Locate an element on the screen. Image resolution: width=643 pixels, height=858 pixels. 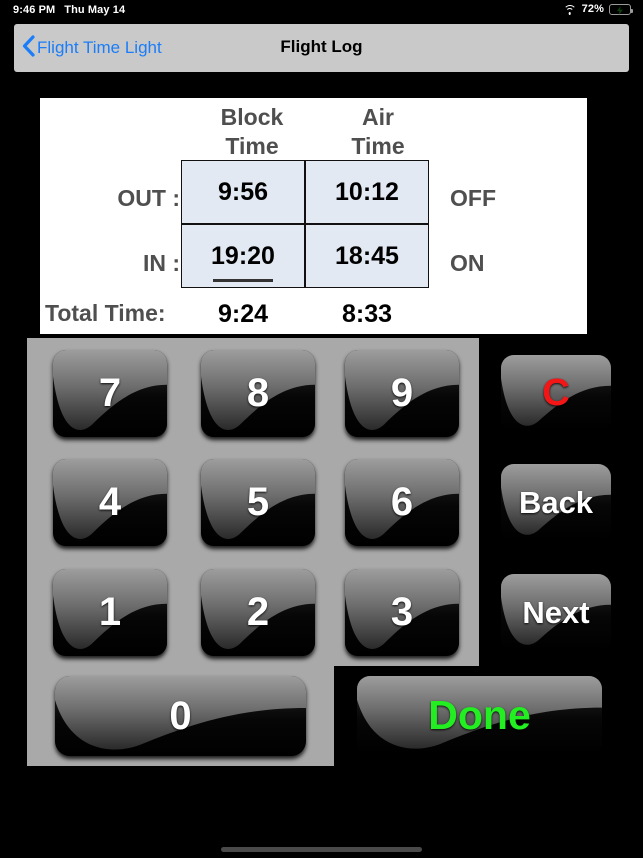
cell-in-block-time: 19:20 is located at coordinates (243, 256).